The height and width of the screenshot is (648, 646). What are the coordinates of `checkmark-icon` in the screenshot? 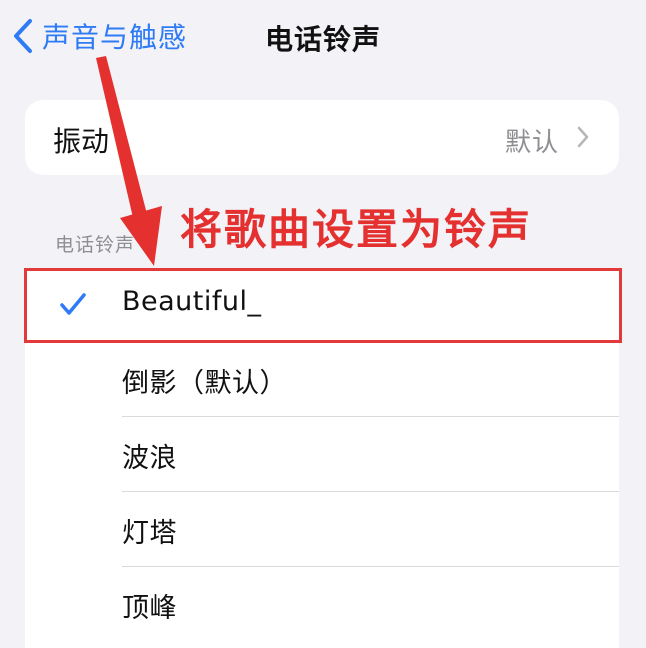 It's located at (73, 304).